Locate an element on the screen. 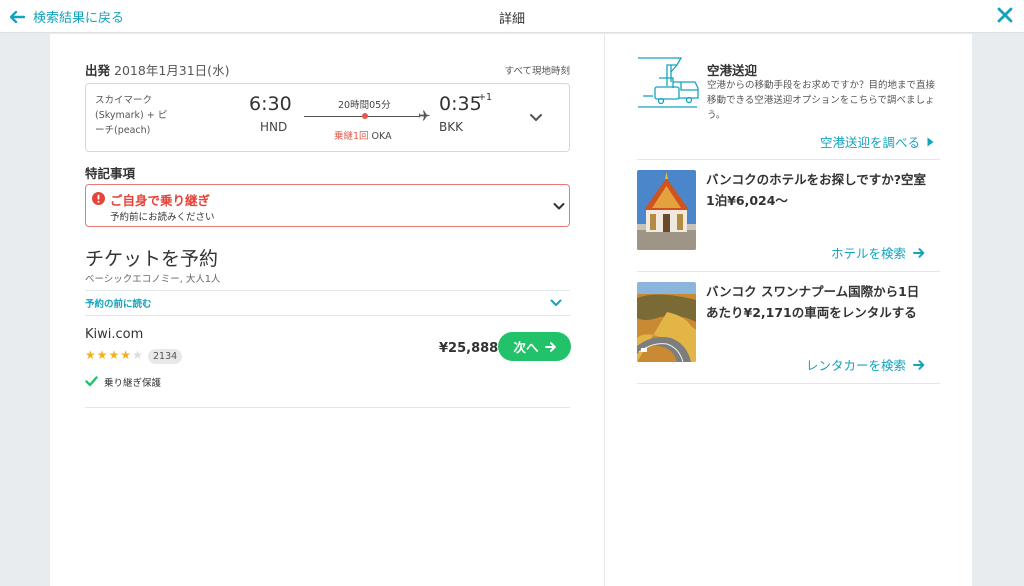  departure-airport-code: HND is located at coordinates (274, 127).